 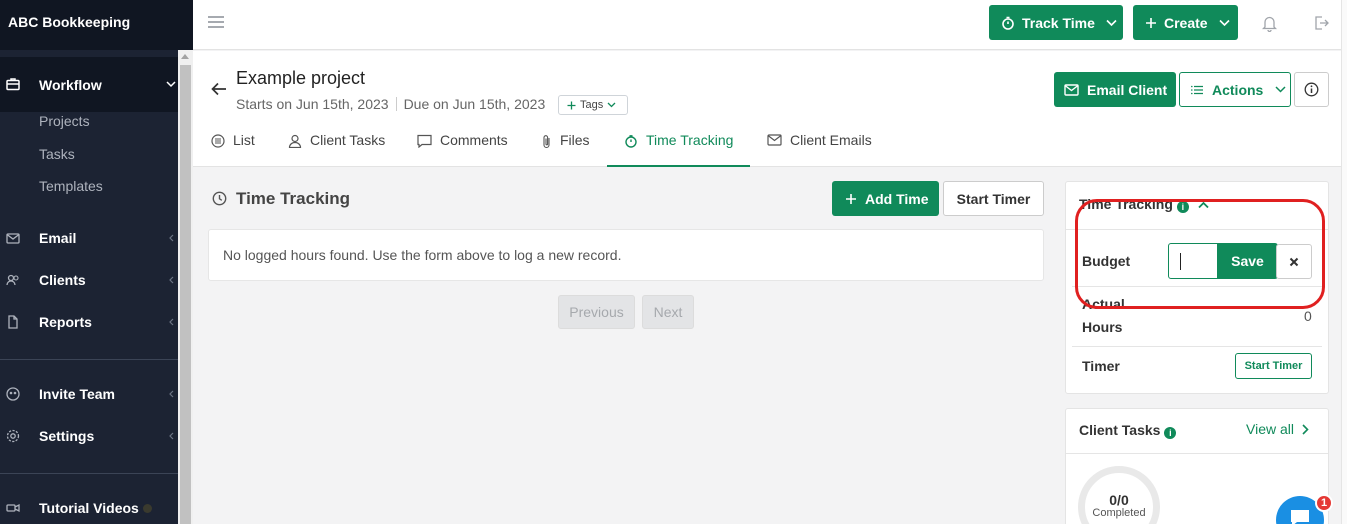 I want to click on back-arrow-icon, so click(x=219, y=89).